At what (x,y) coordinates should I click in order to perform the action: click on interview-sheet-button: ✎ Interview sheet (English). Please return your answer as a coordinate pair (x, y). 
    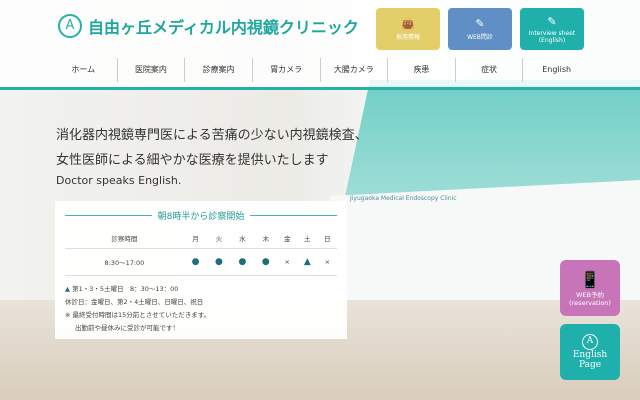
    Looking at the image, I should click on (552, 29).